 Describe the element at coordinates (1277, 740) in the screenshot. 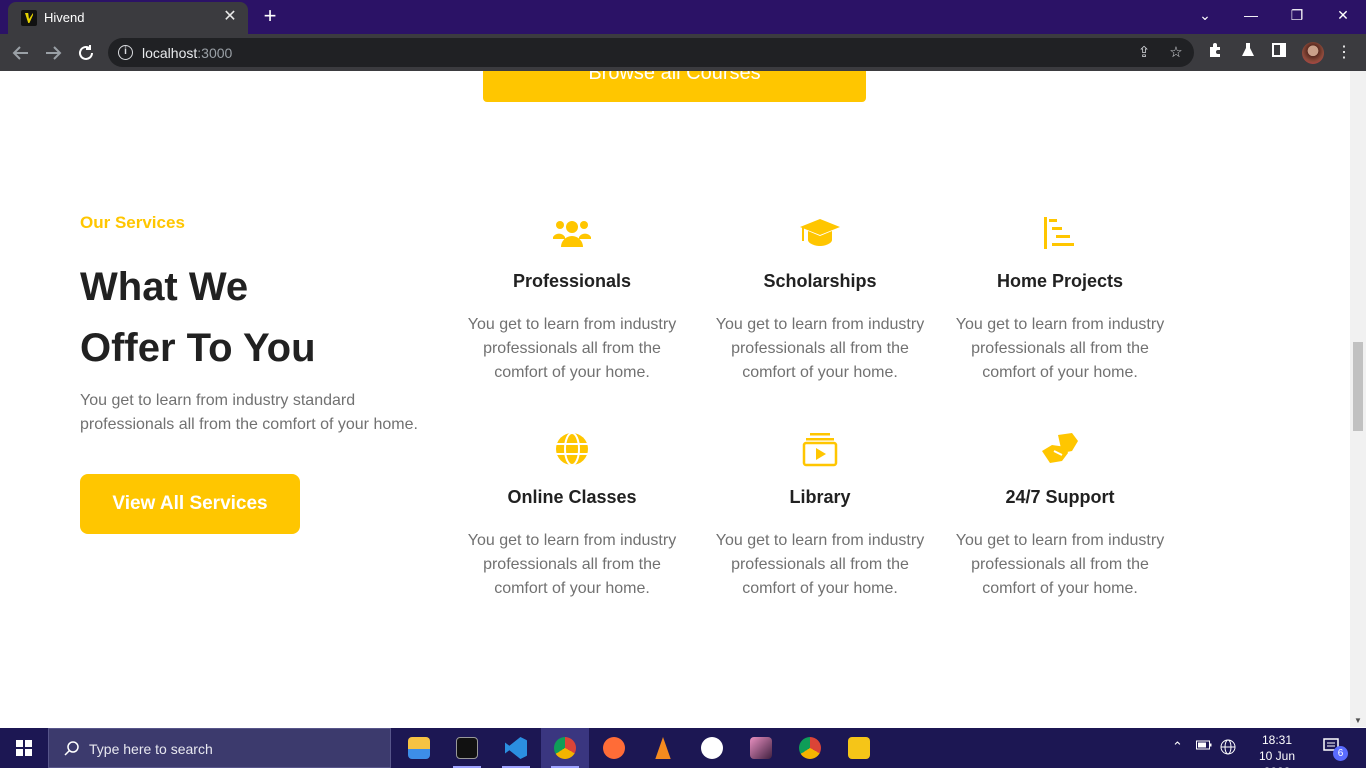

I see `clock-time: 18:31` at that location.